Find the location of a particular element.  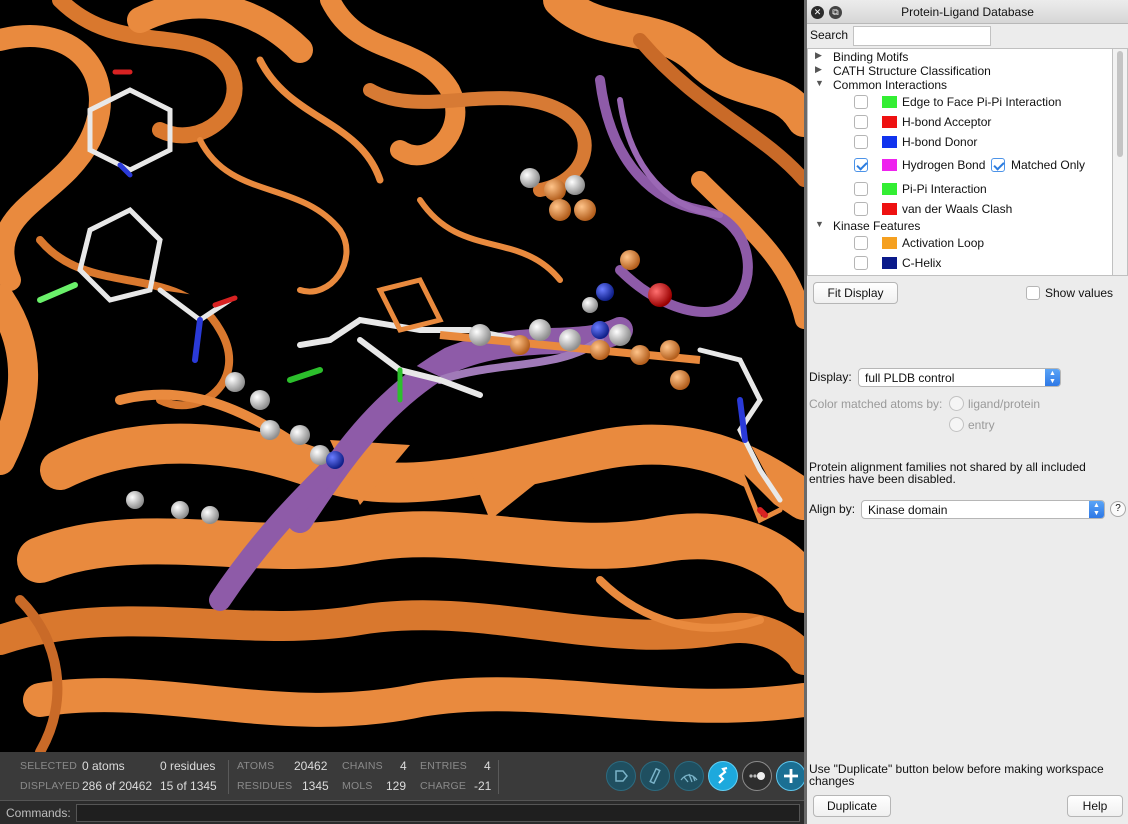

scrollbar-thumb is located at coordinates (1120, 104).